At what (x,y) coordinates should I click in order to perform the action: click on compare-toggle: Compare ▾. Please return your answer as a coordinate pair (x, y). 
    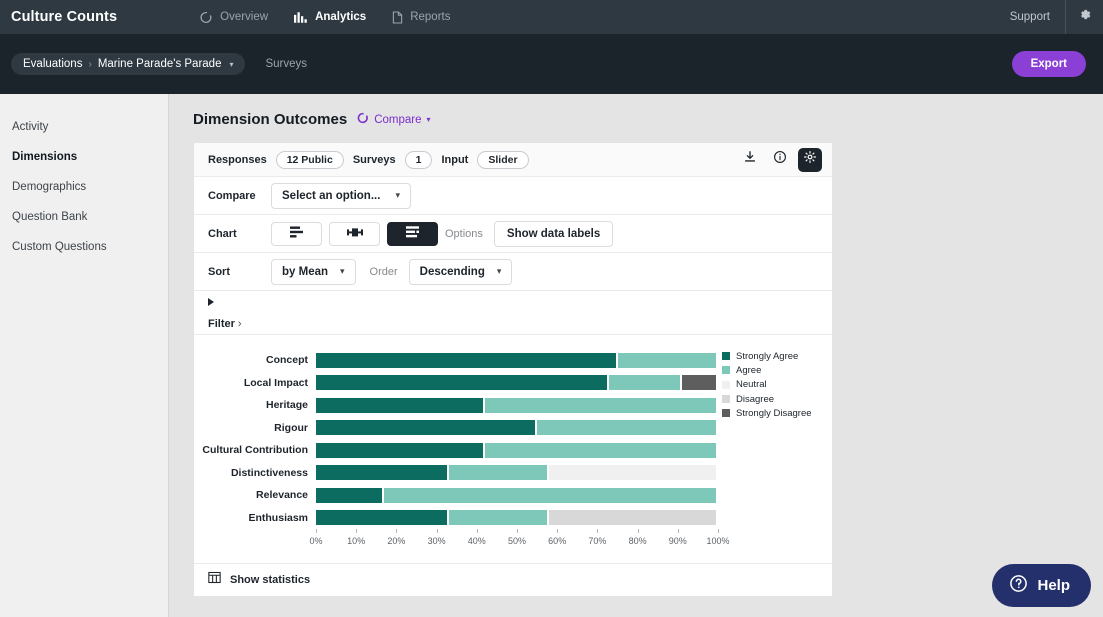
    Looking at the image, I should click on (394, 119).